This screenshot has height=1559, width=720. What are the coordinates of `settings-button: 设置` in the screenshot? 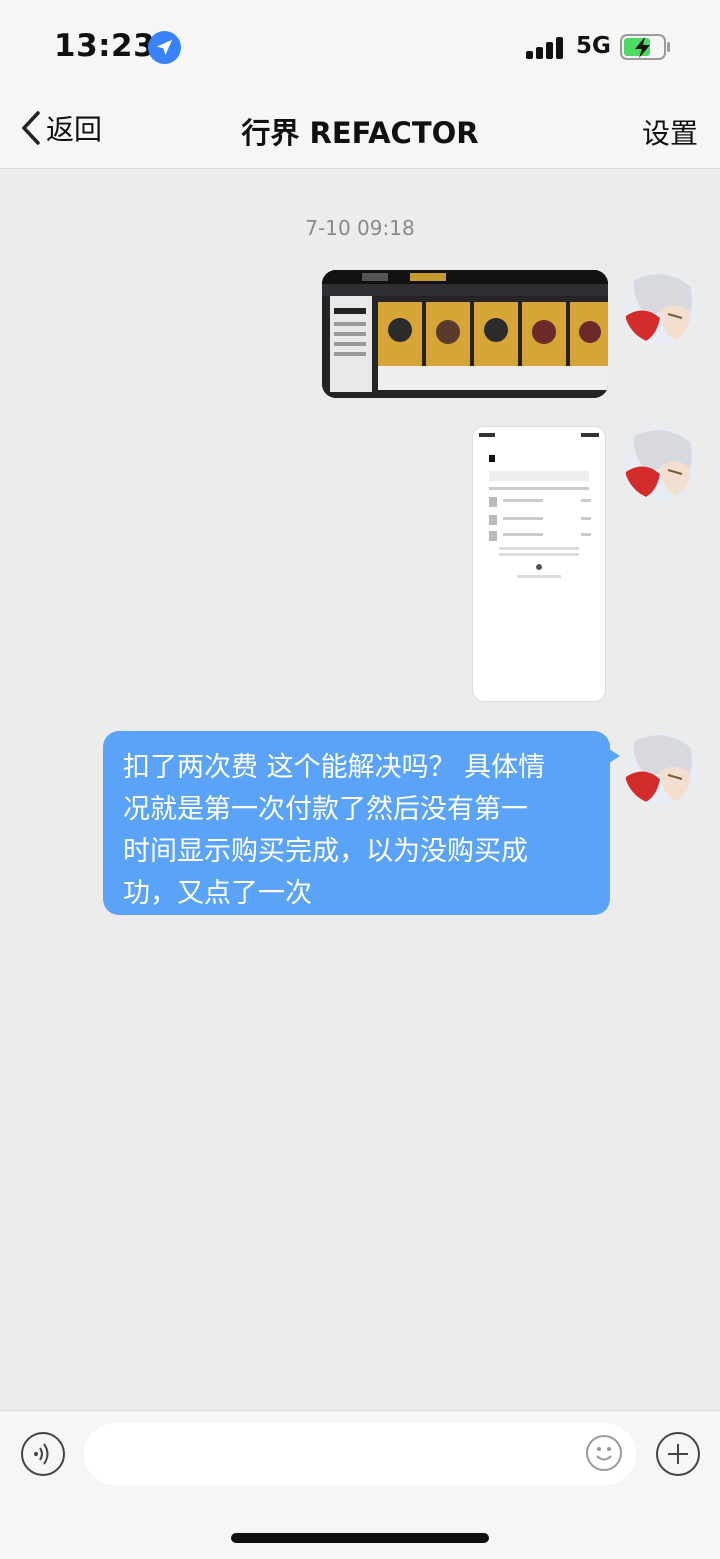 It's located at (670, 132).